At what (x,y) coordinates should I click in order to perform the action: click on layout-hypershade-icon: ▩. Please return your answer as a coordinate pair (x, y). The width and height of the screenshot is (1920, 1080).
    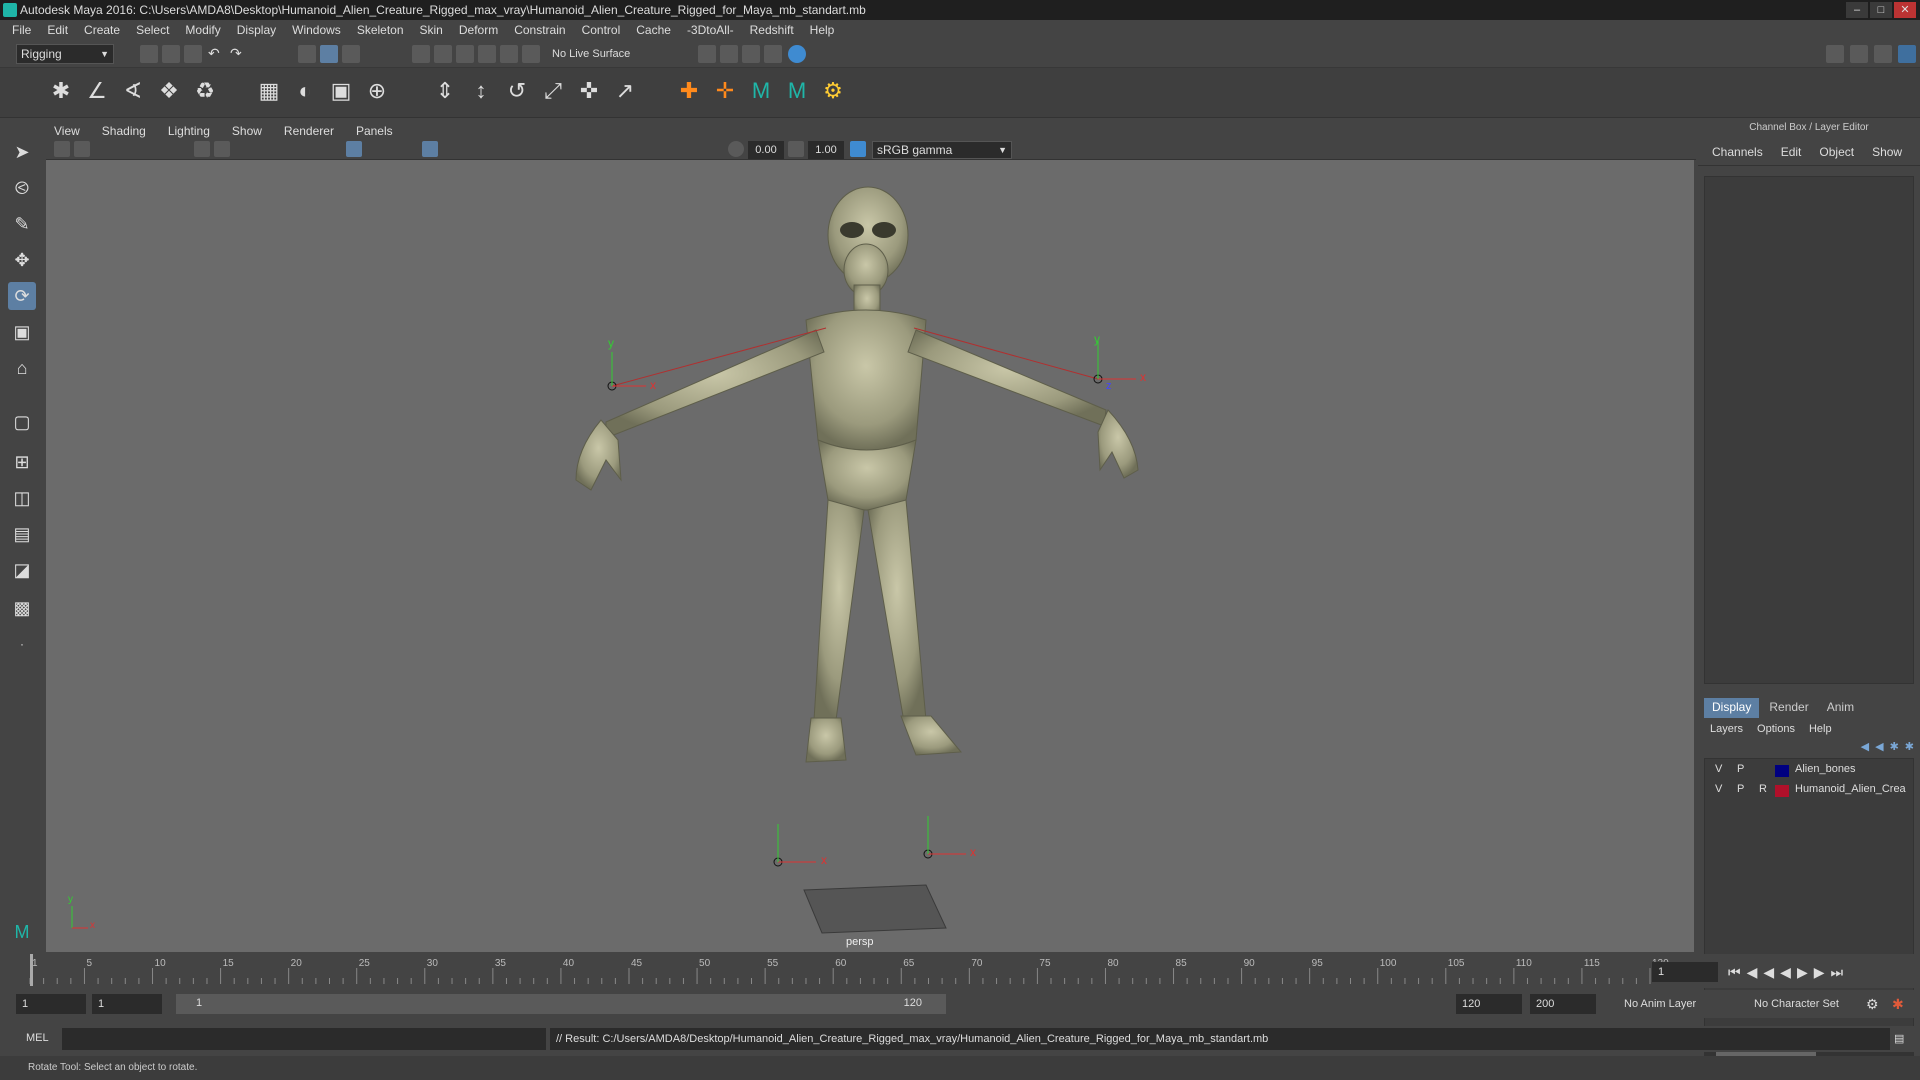
    Looking at the image, I should click on (22, 608).